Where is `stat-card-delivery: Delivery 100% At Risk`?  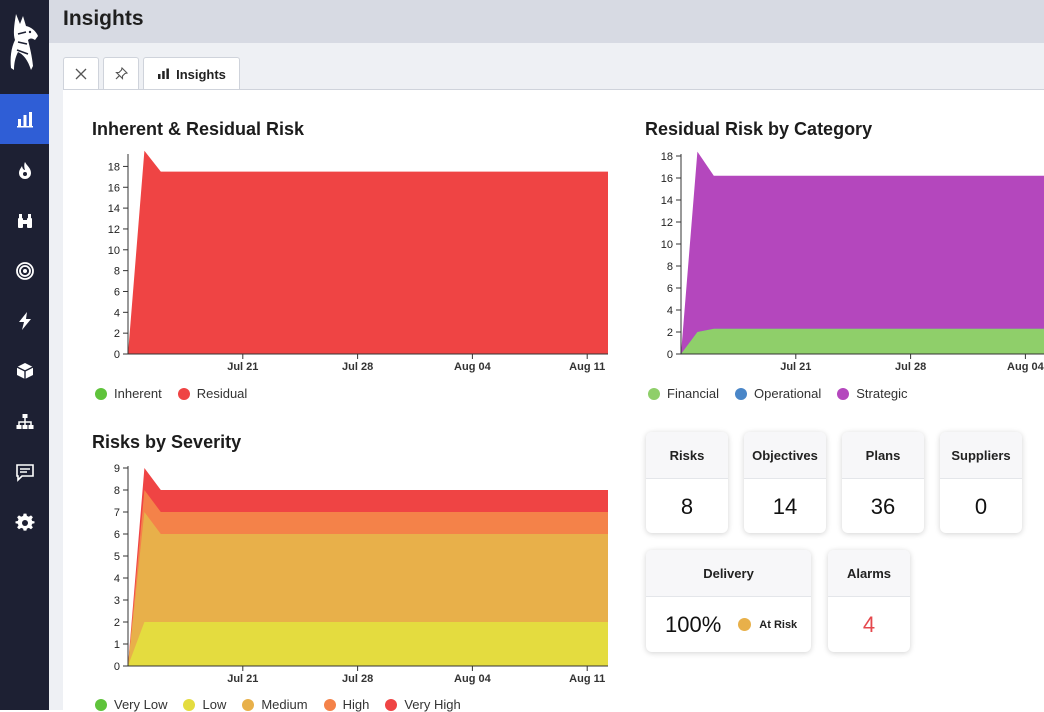 stat-card-delivery: Delivery 100% At Risk is located at coordinates (728, 601).